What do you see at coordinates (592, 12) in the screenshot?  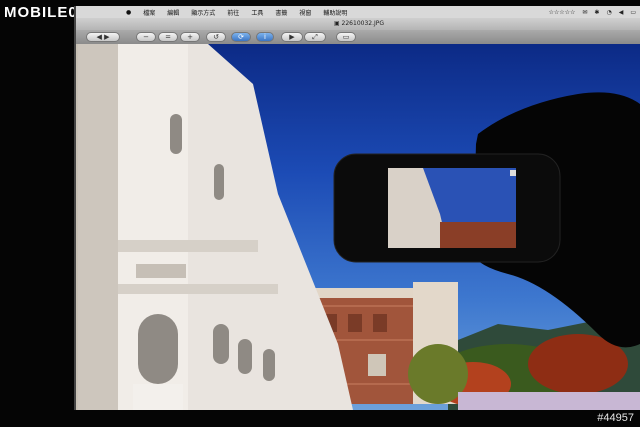 I see `status-tray: ☆☆☆☆☆ ✉ ✱ ◔ ◀ ▭` at bounding box center [592, 12].